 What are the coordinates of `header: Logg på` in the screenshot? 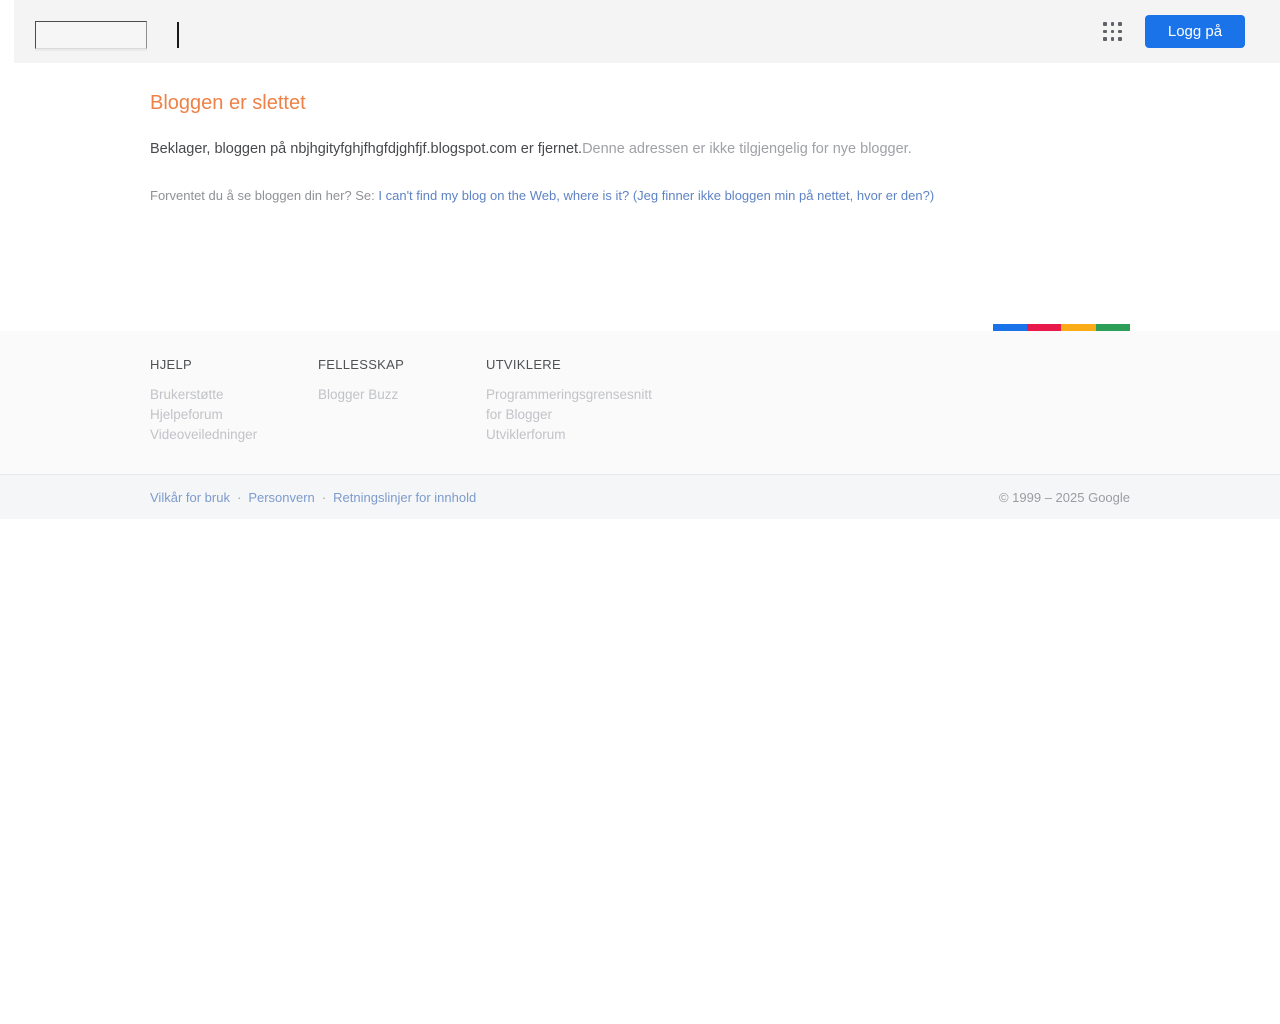 It's located at (647, 31).